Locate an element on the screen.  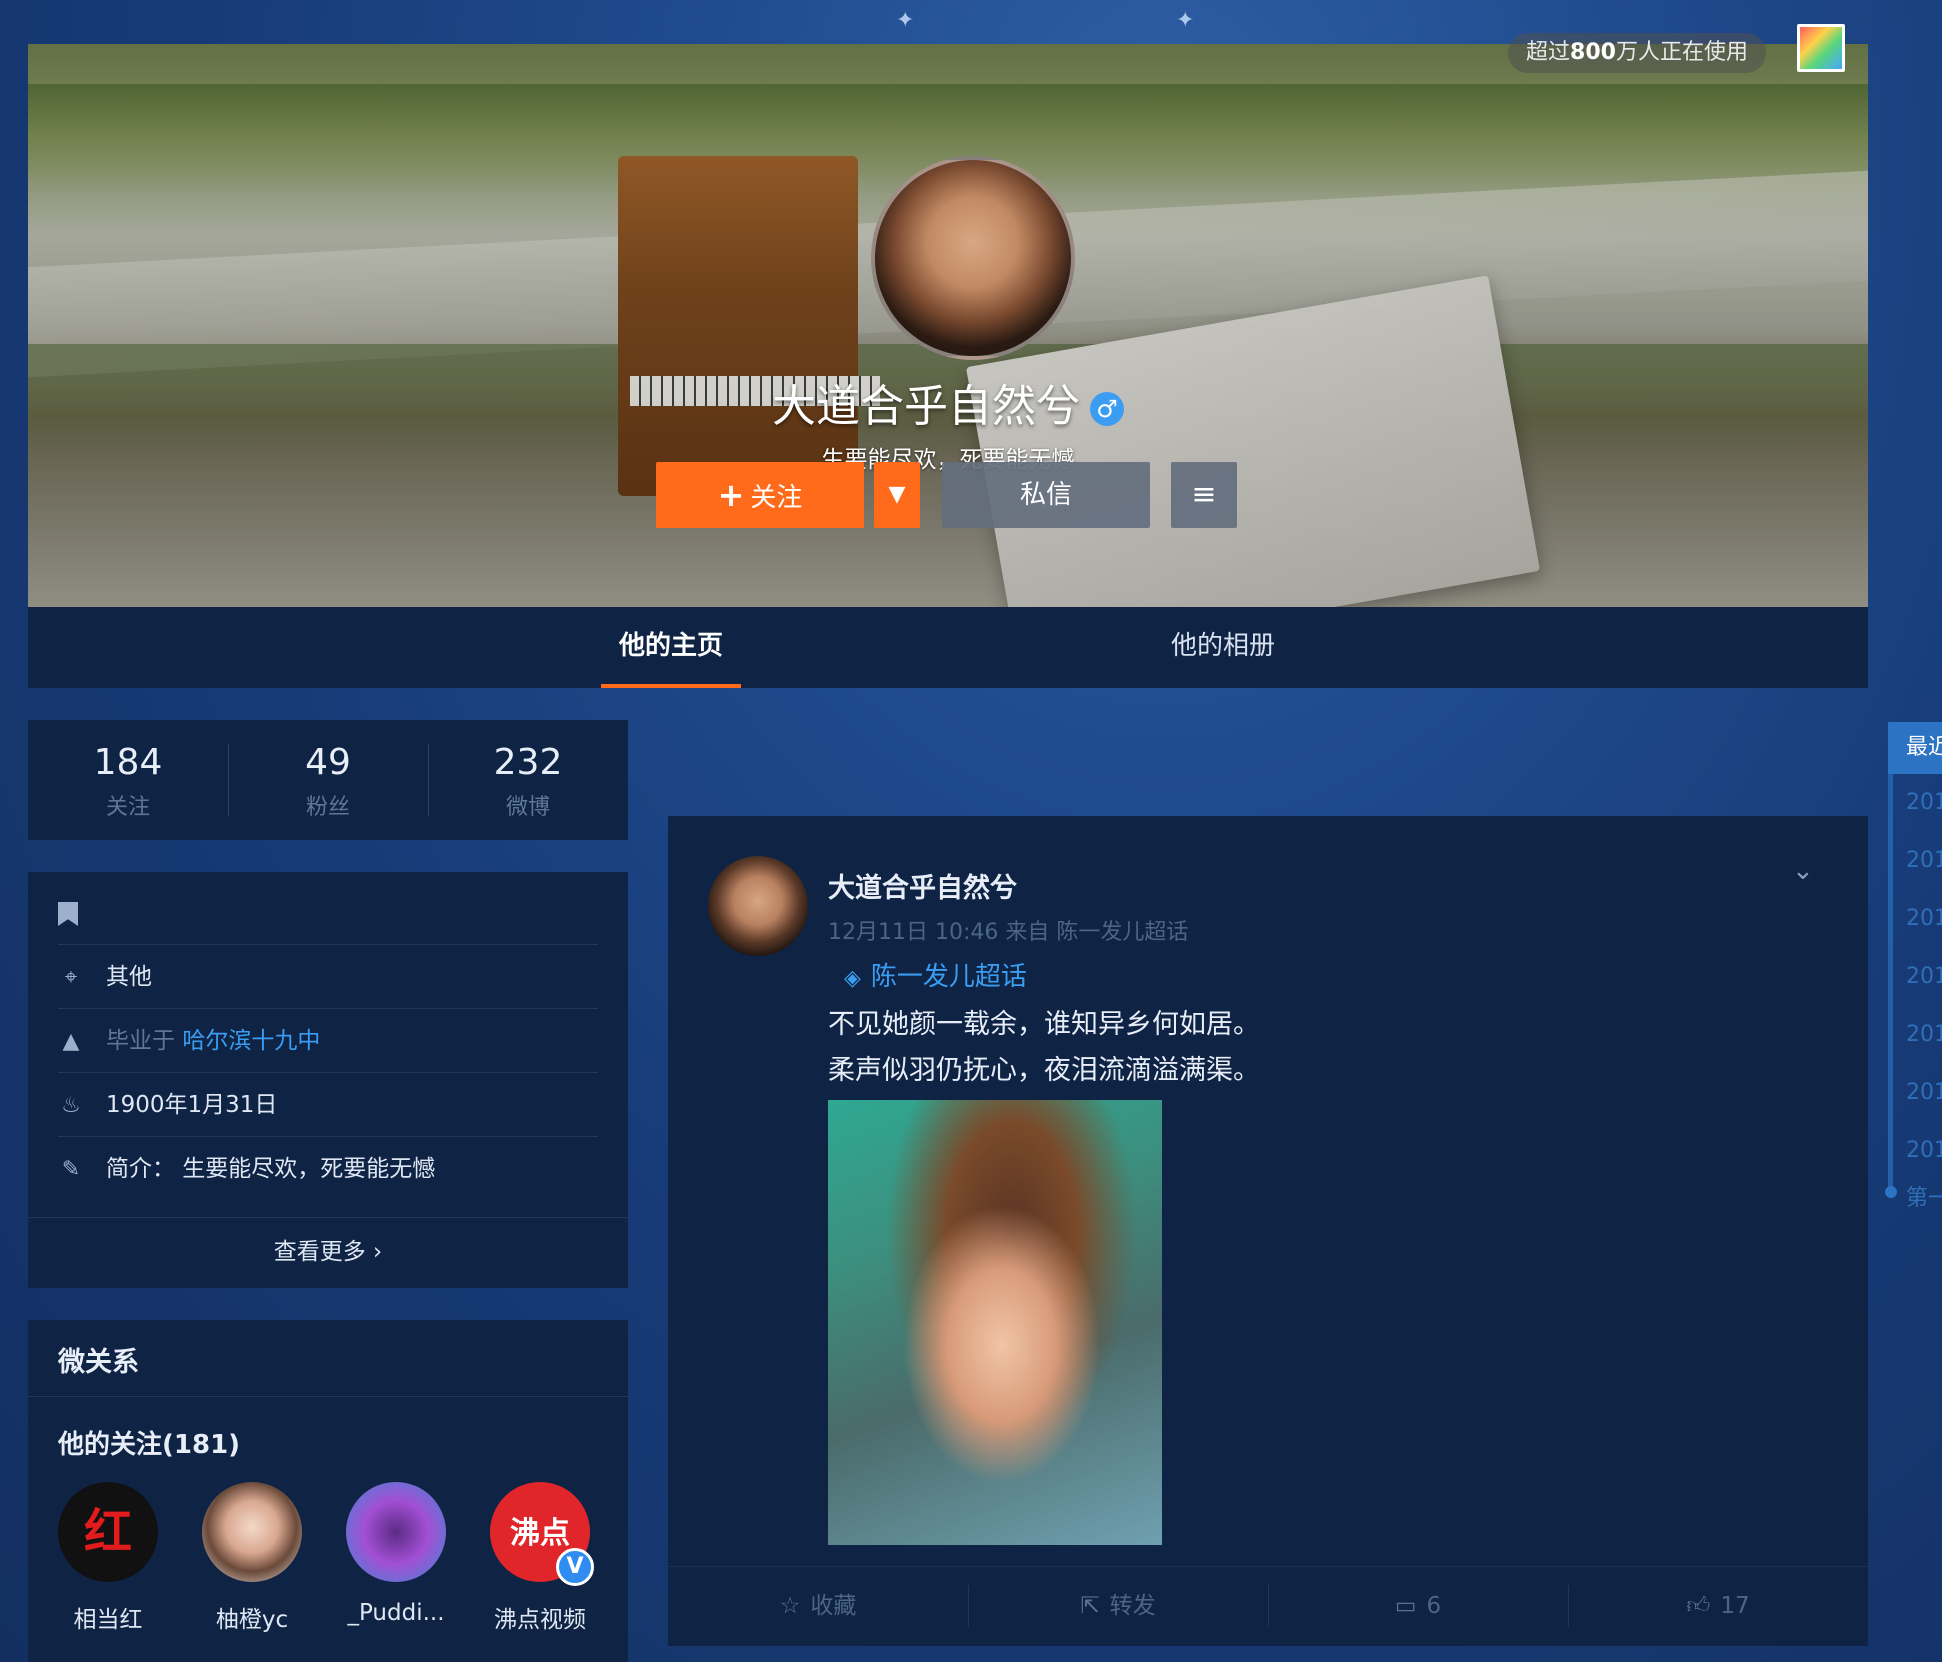
bookmark-icon is located at coordinates (68, 914).